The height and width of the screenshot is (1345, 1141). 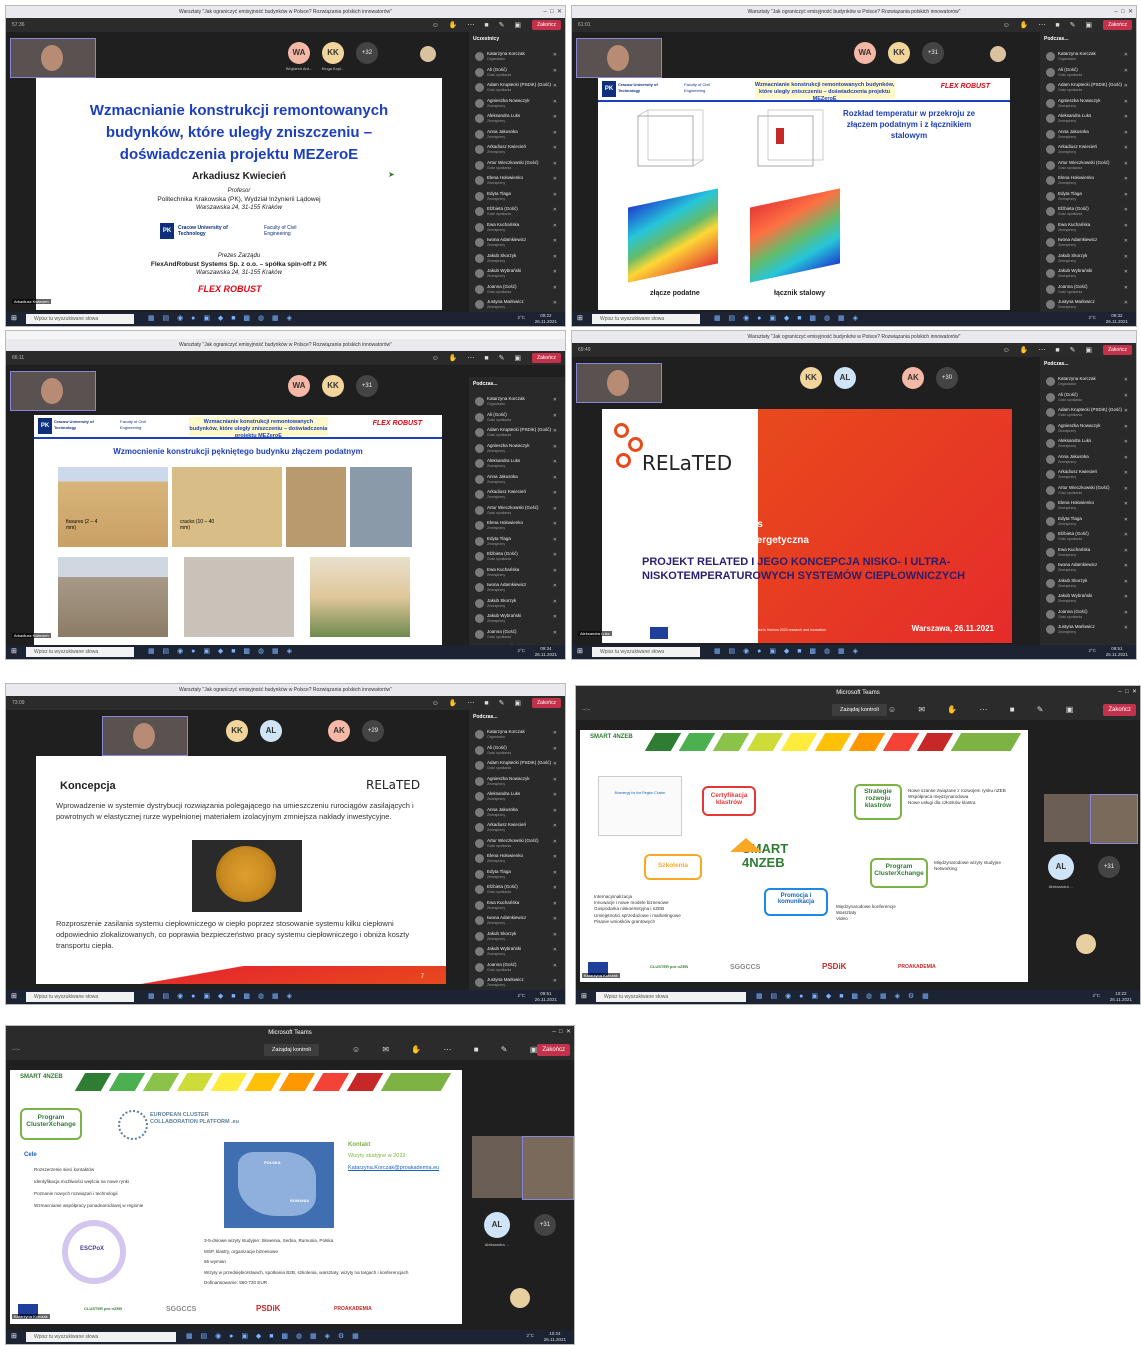 I want to click on request-control-button: Zażądaj kontroli, so click(x=859, y=710).